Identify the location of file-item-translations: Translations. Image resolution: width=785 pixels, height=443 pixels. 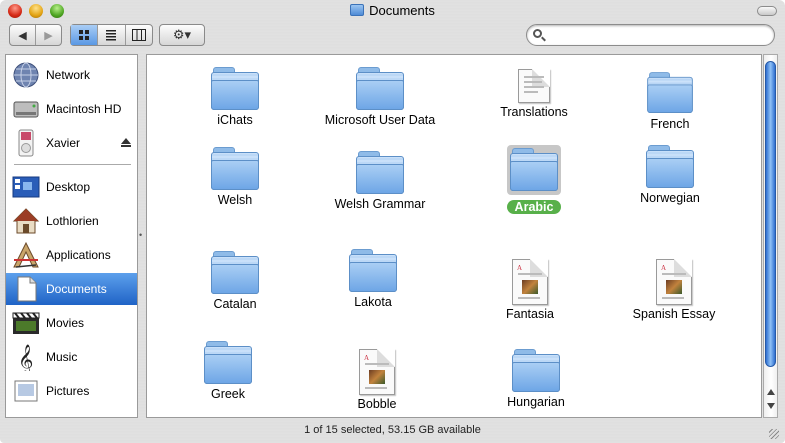
(534, 94).